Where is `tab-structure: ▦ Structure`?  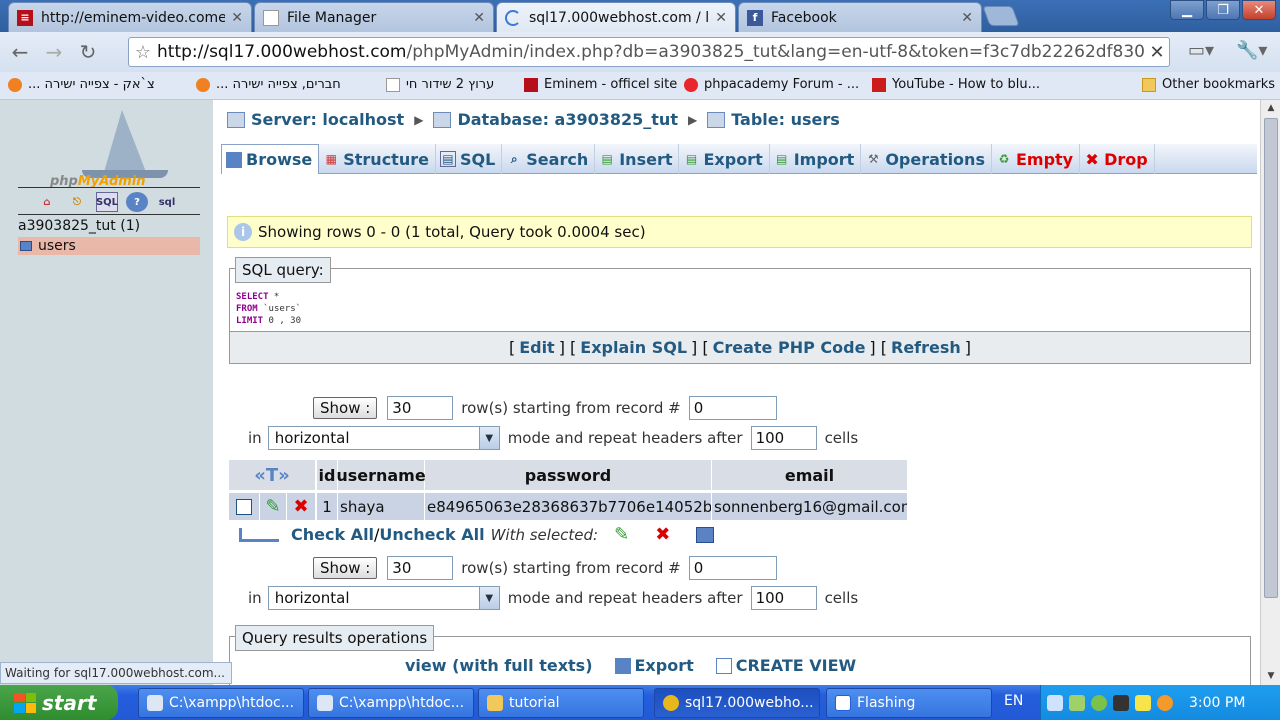 tab-structure: ▦ Structure is located at coordinates (377, 159).